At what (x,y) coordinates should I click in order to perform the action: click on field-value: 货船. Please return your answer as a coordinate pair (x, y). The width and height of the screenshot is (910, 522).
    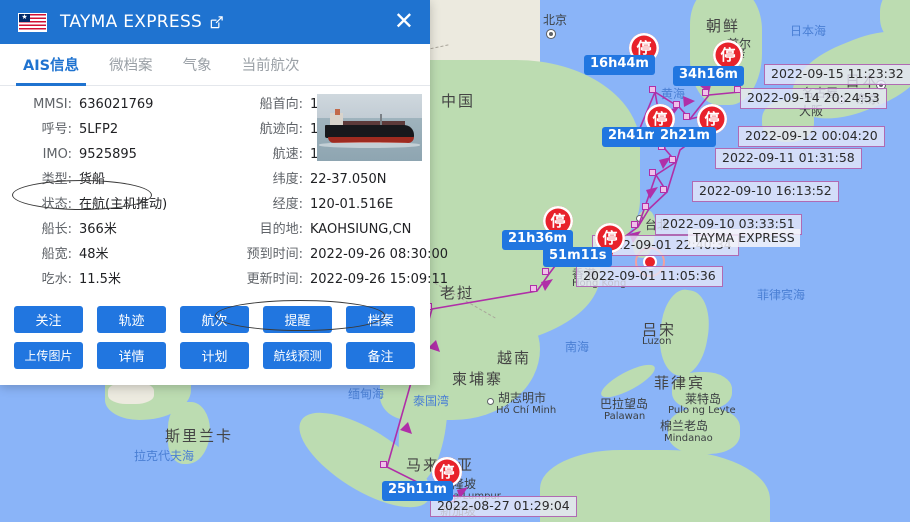
    Looking at the image, I should click on (92, 179).